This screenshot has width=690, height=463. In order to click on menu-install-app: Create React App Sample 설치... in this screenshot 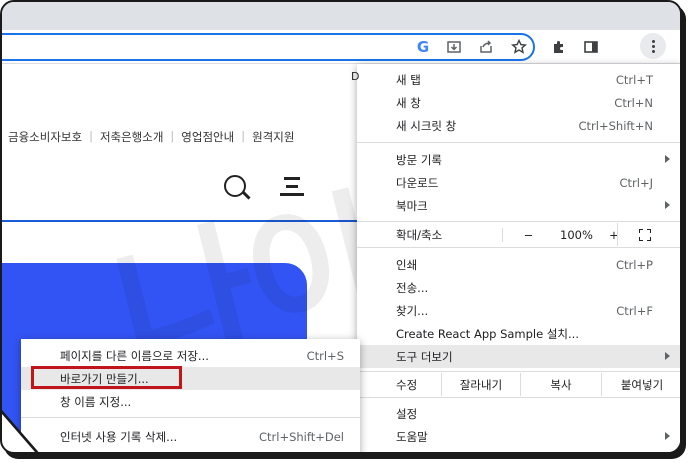, I will do `click(518, 333)`.